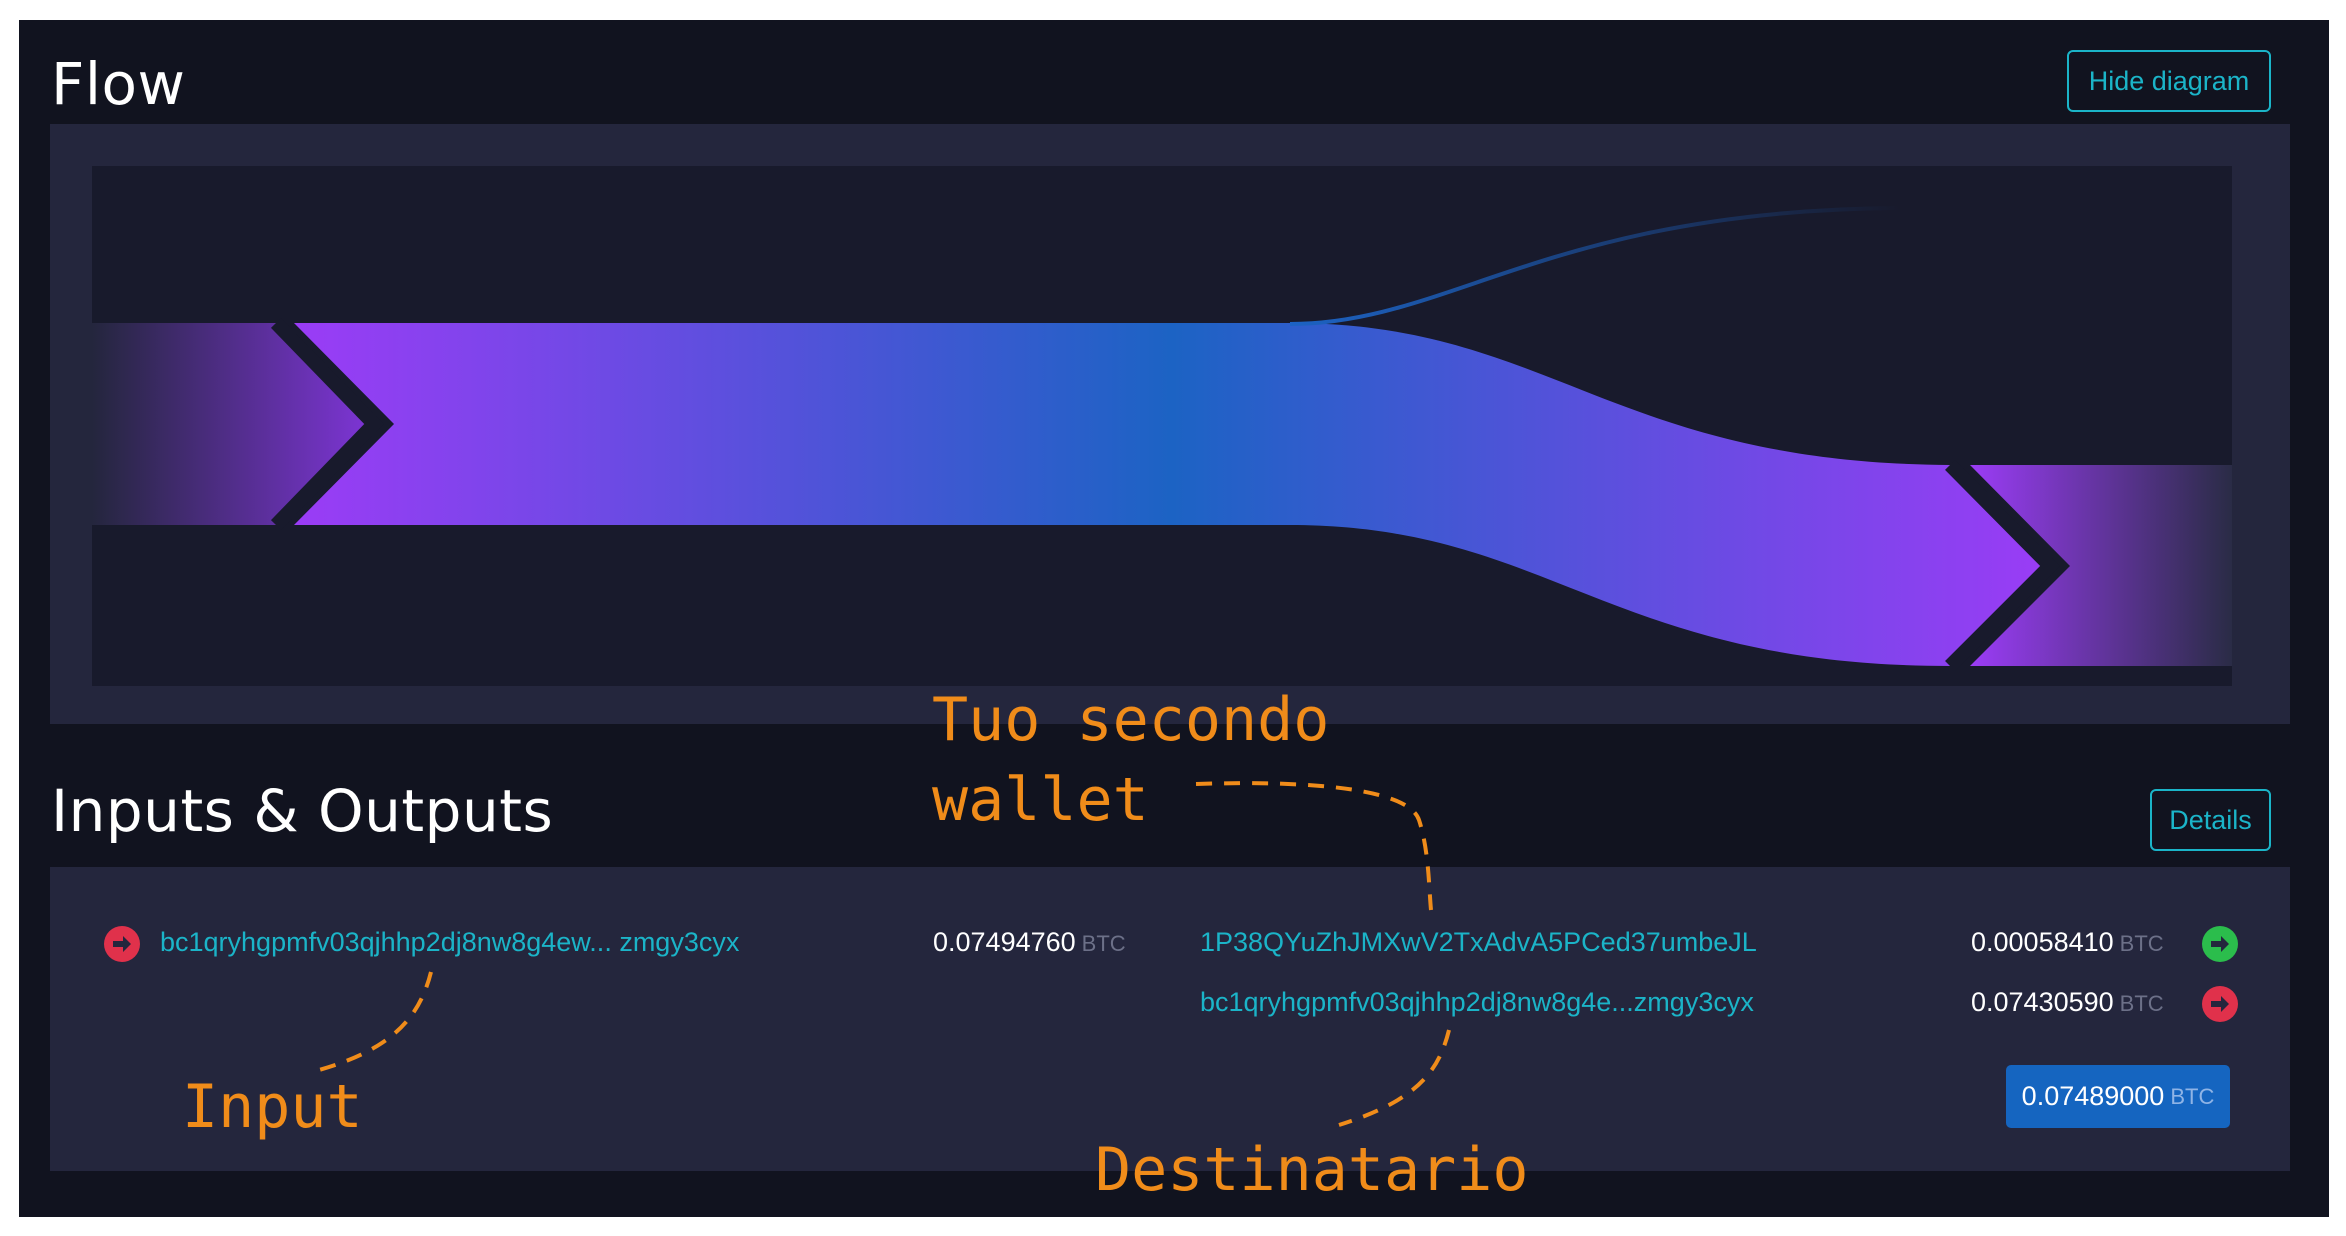 Image resolution: width=2346 pixels, height=1236 pixels. What do you see at coordinates (1595, 266) in the screenshot?
I see `fee-flow-line` at bounding box center [1595, 266].